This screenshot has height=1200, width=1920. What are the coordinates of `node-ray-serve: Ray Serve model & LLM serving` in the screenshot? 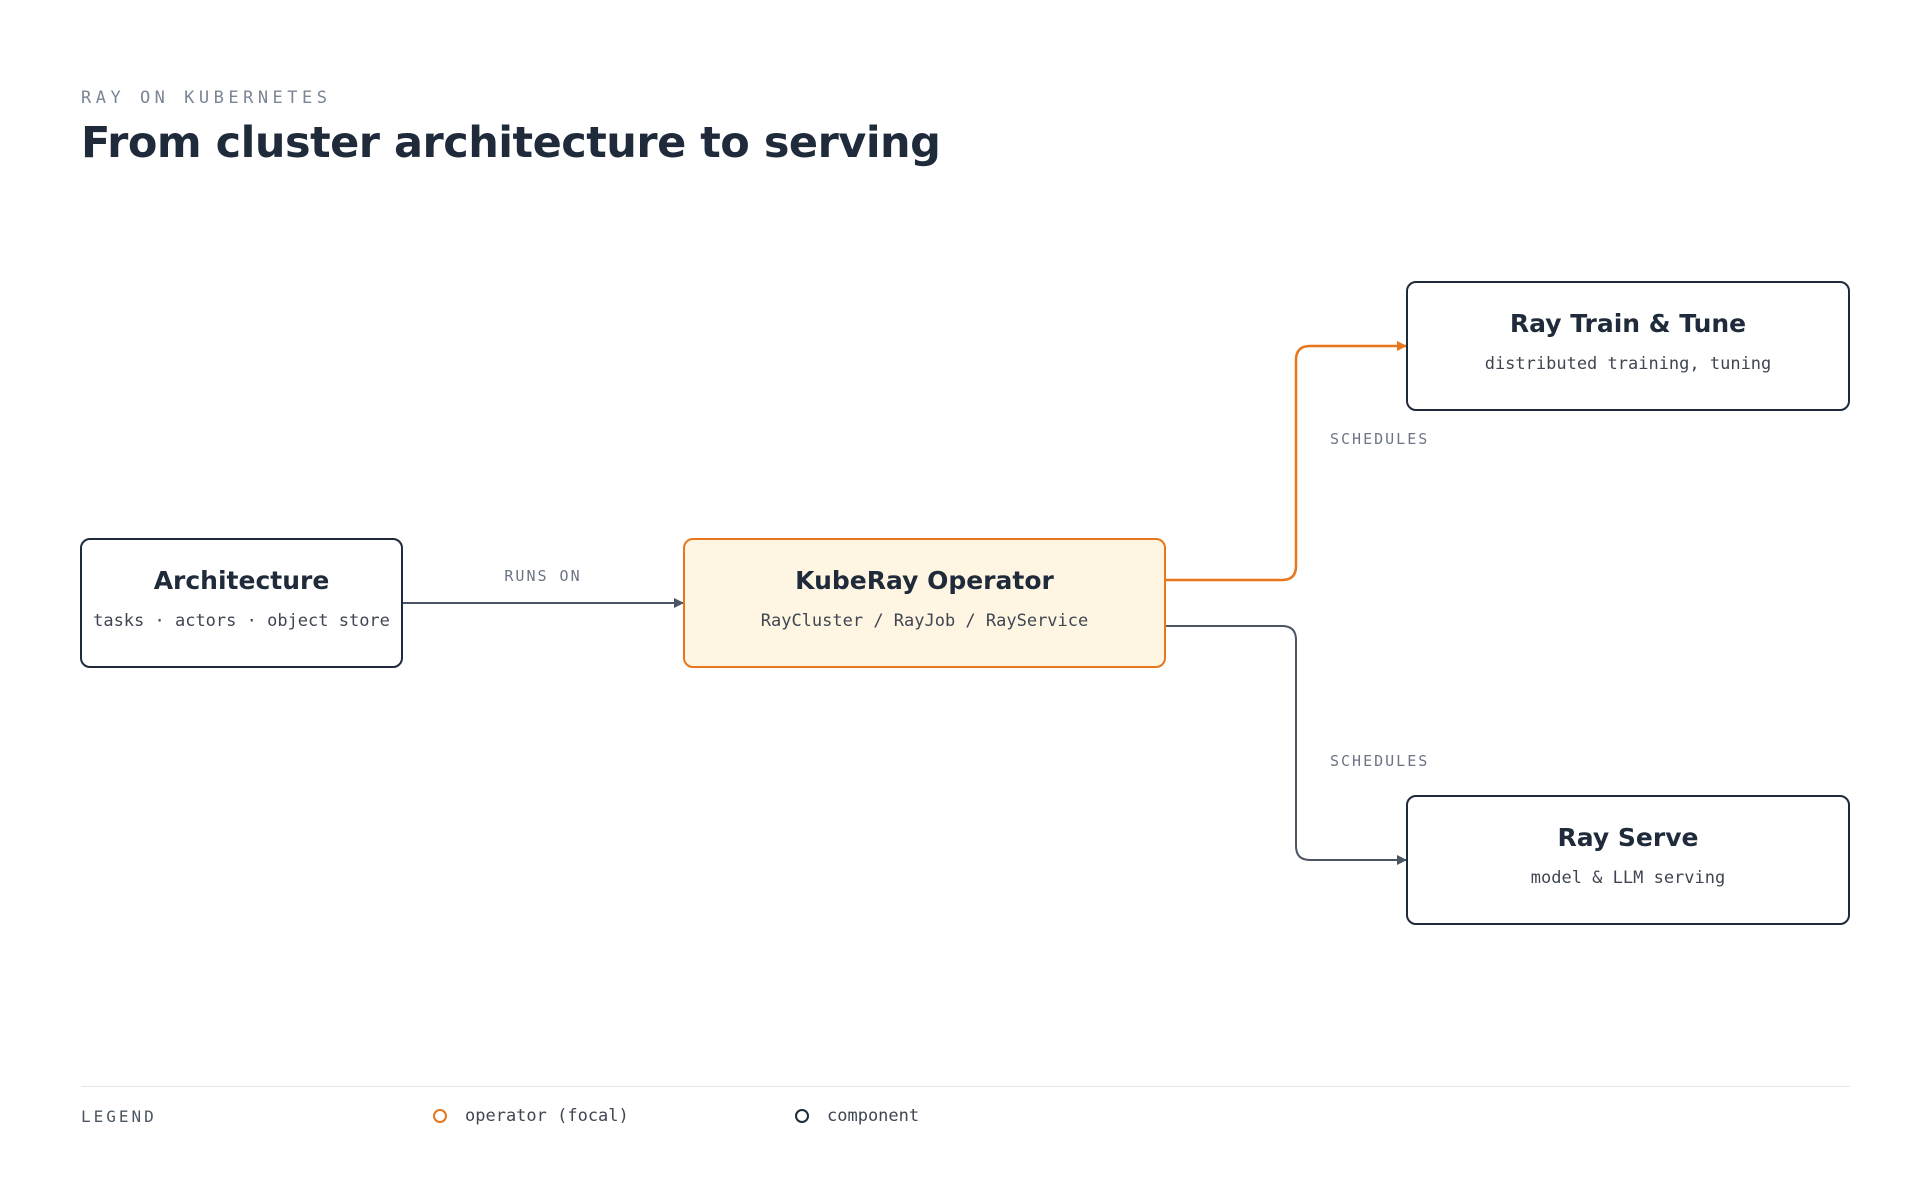 It's located at (1628, 860).